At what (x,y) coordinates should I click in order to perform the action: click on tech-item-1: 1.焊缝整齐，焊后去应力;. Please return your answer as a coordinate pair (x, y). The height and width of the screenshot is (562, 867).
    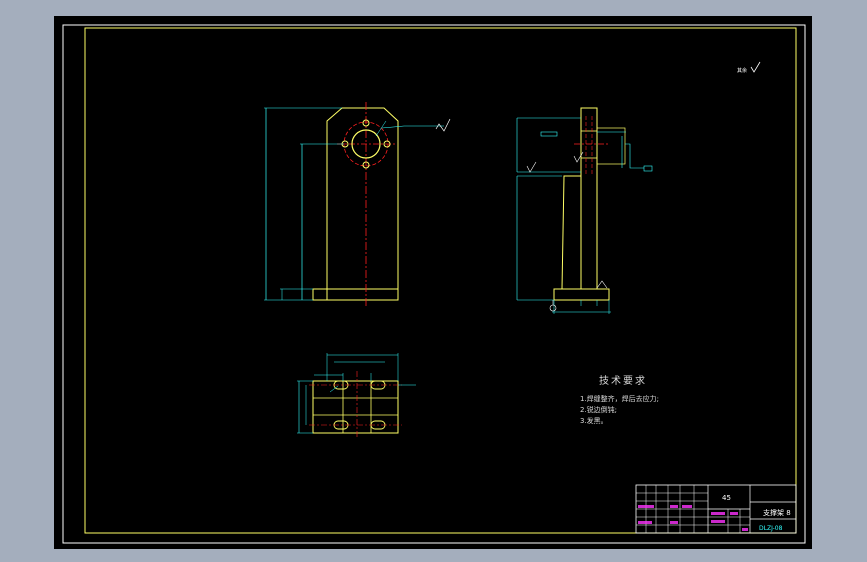
    Looking at the image, I should click on (619, 398).